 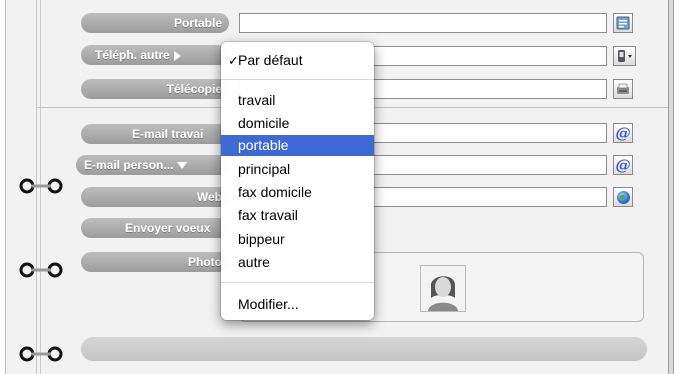 What do you see at coordinates (297, 145) in the screenshot?
I see `menu-item-portable: portable` at bounding box center [297, 145].